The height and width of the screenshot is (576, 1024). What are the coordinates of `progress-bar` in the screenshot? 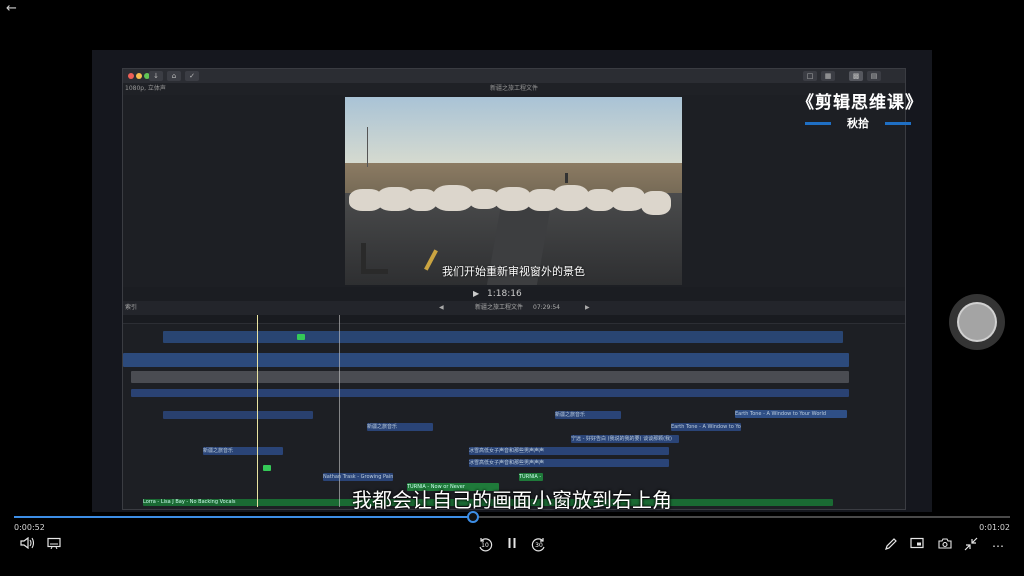 It's located at (512, 517).